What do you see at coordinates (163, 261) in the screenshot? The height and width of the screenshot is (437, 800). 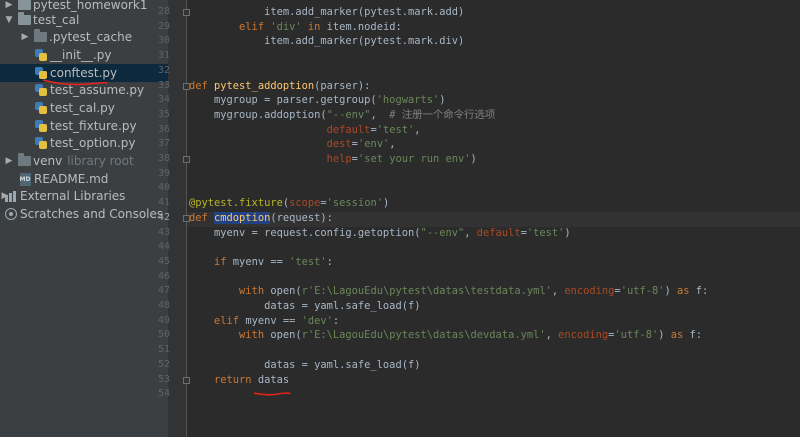 I see `line-number: 45` at bounding box center [163, 261].